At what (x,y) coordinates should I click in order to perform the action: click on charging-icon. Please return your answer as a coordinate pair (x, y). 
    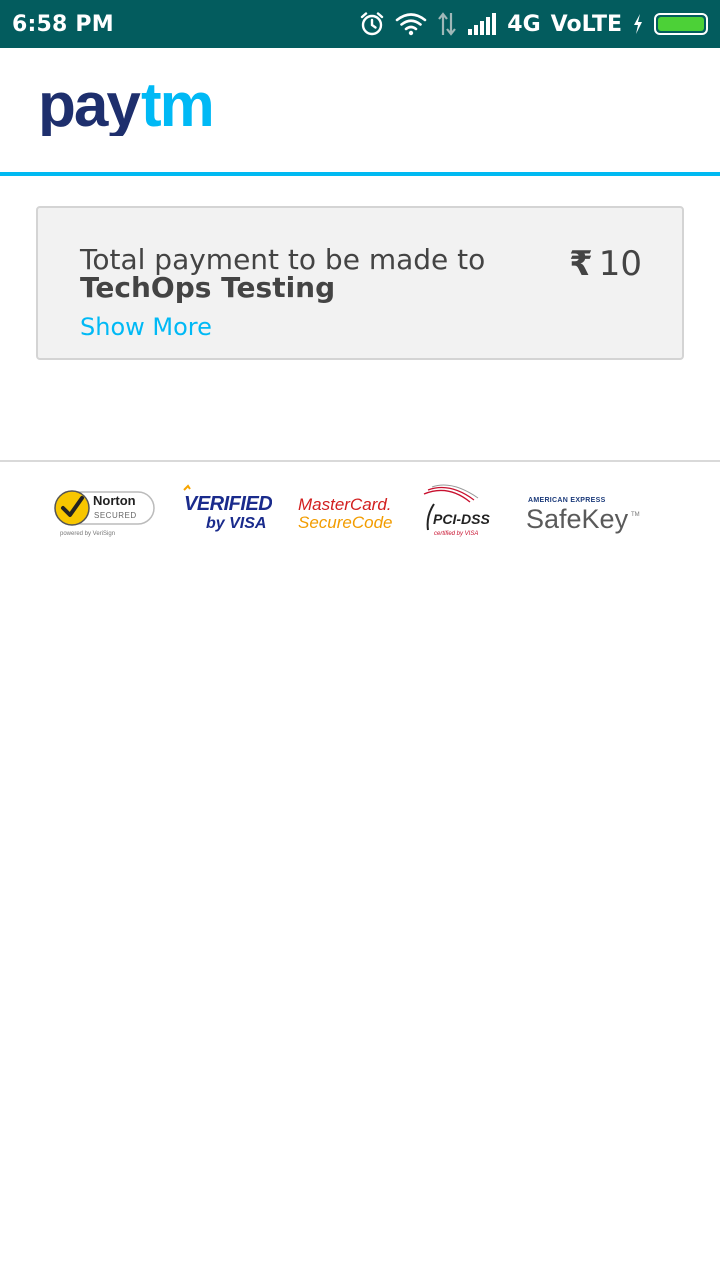
    Looking at the image, I should click on (638, 24).